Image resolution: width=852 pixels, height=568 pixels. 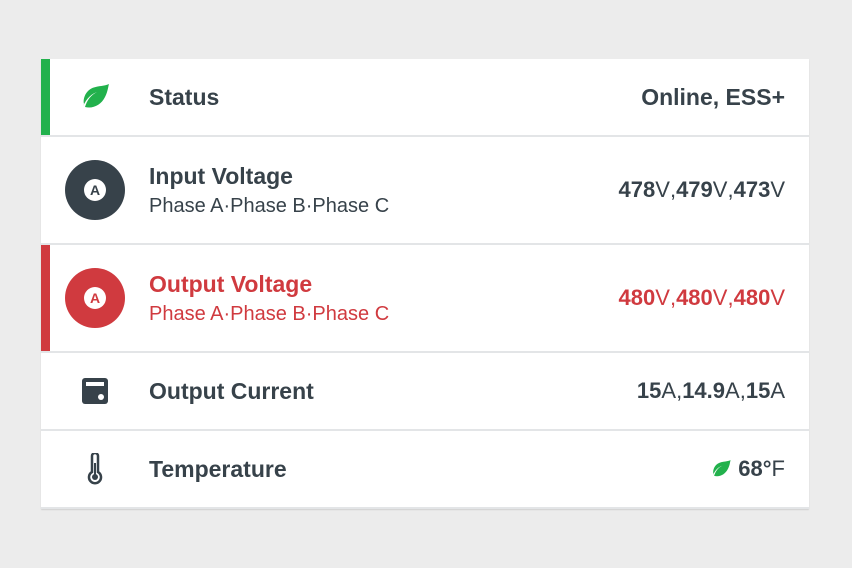 What do you see at coordinates (45, 97) in the screenshot?
I see `status-ok-accent` at bounding box center [45, 97].